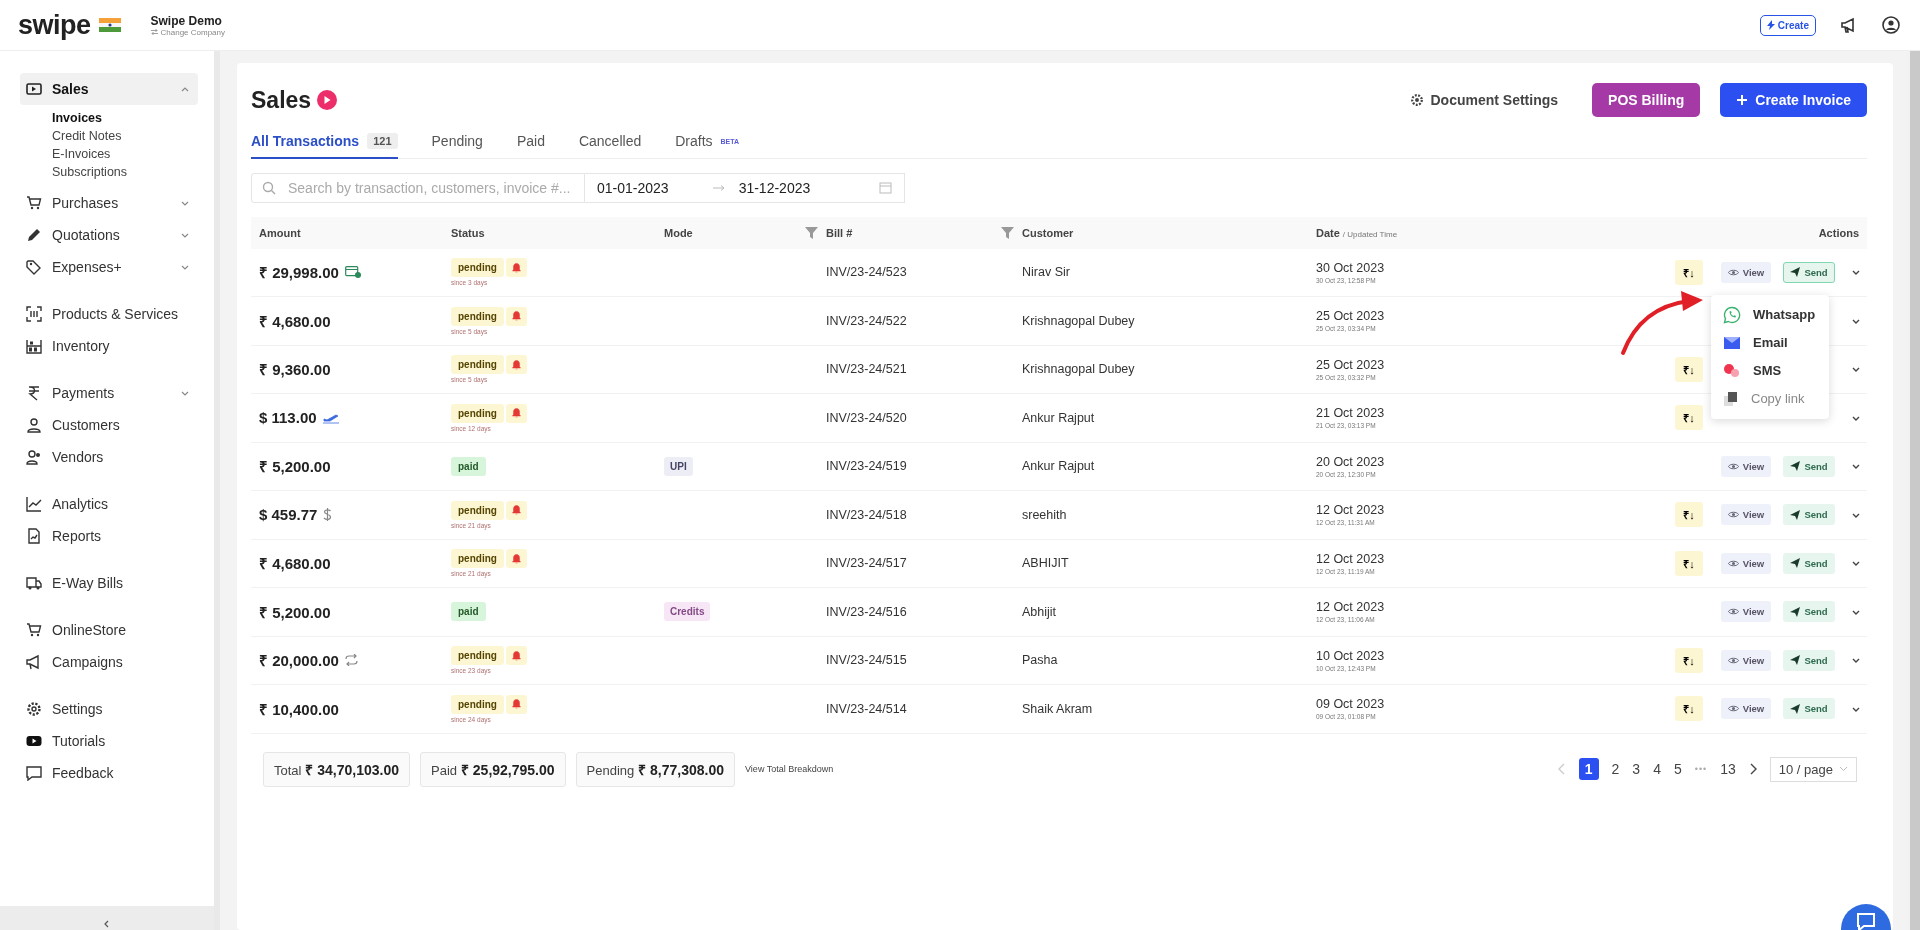 The width and height of the screenshot is (1920, 930). I want to click on page-button: 3, so click(1636, 769).